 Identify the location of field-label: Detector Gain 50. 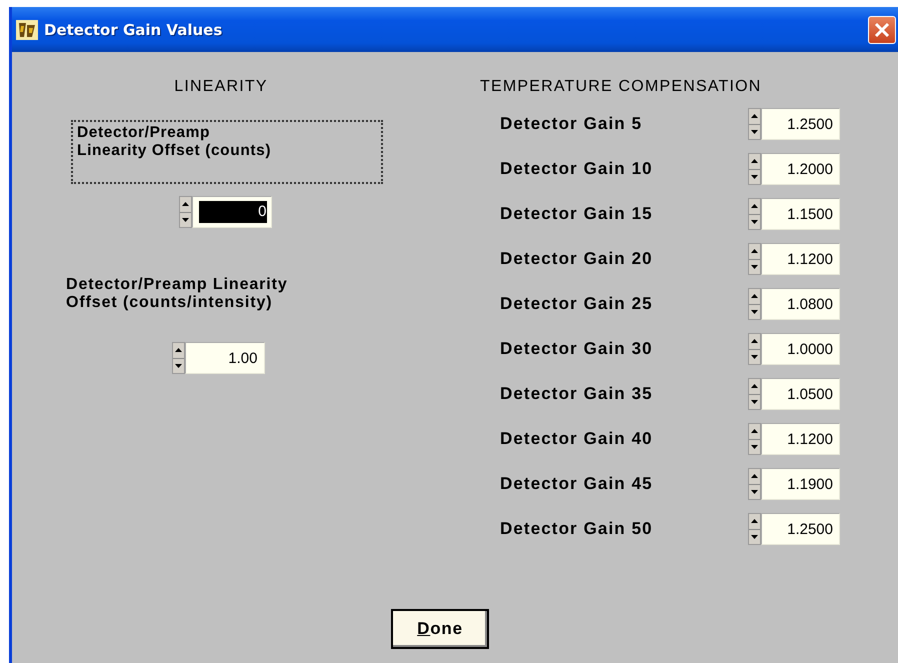
(576, 529).